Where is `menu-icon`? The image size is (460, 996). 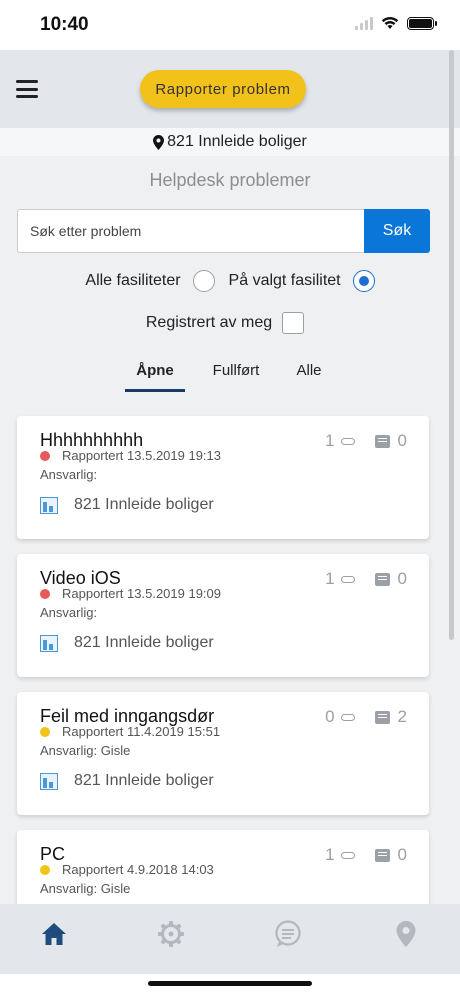
menu-icon is located at coordinates (27, 89).